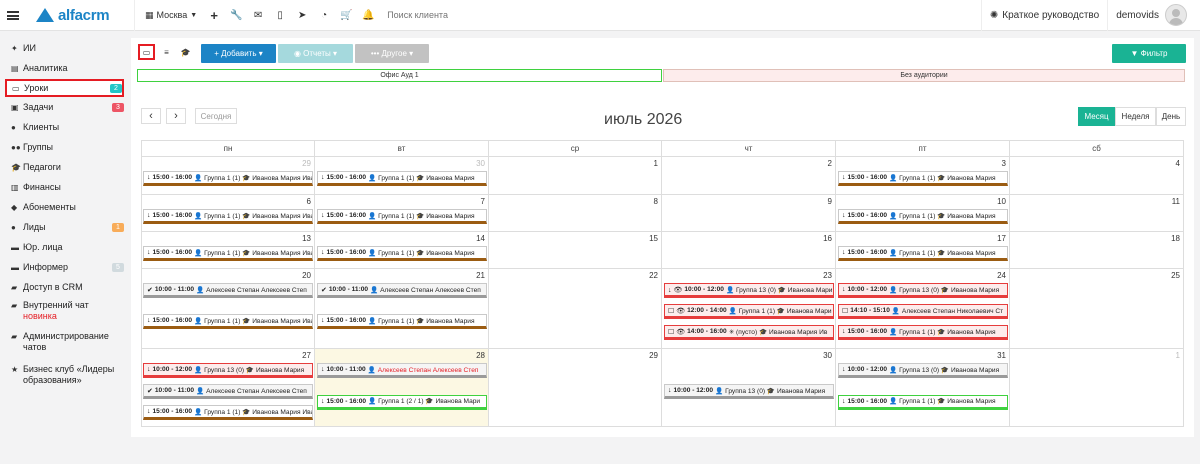 The width and height of the screenshot is (1200, 464). I want to click on day-number: 17, so click(1001, 238).